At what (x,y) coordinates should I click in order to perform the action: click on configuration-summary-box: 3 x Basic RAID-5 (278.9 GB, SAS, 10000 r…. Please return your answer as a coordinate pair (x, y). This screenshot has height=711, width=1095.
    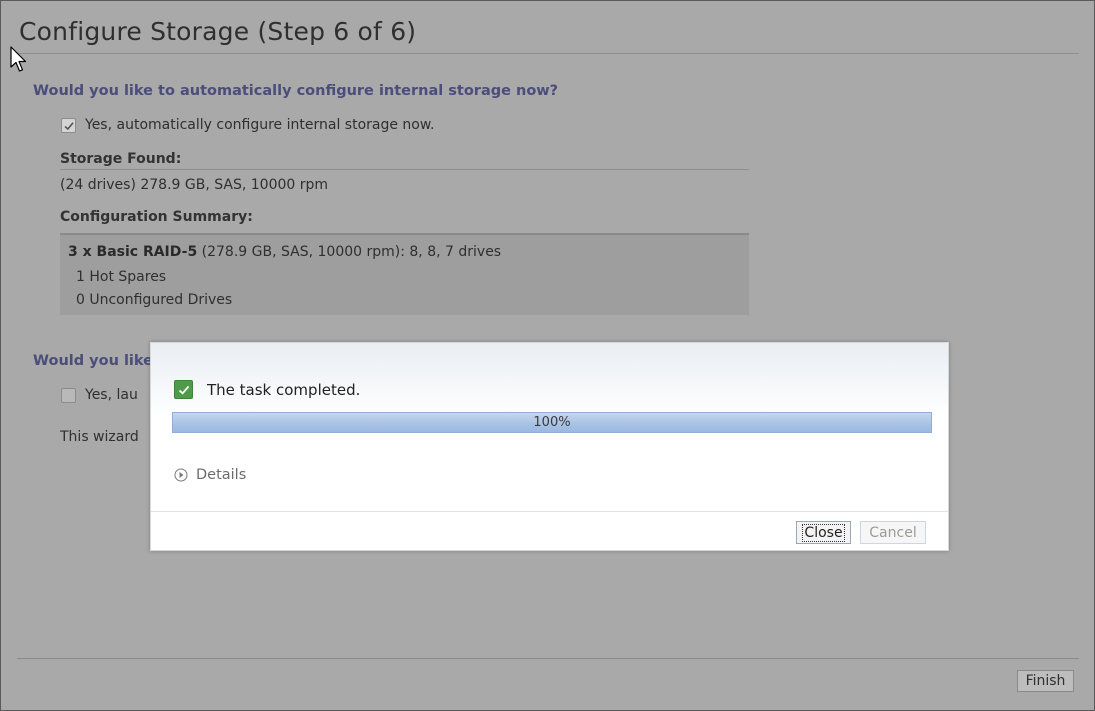
    Looking at the image, I should click on (404, 274).